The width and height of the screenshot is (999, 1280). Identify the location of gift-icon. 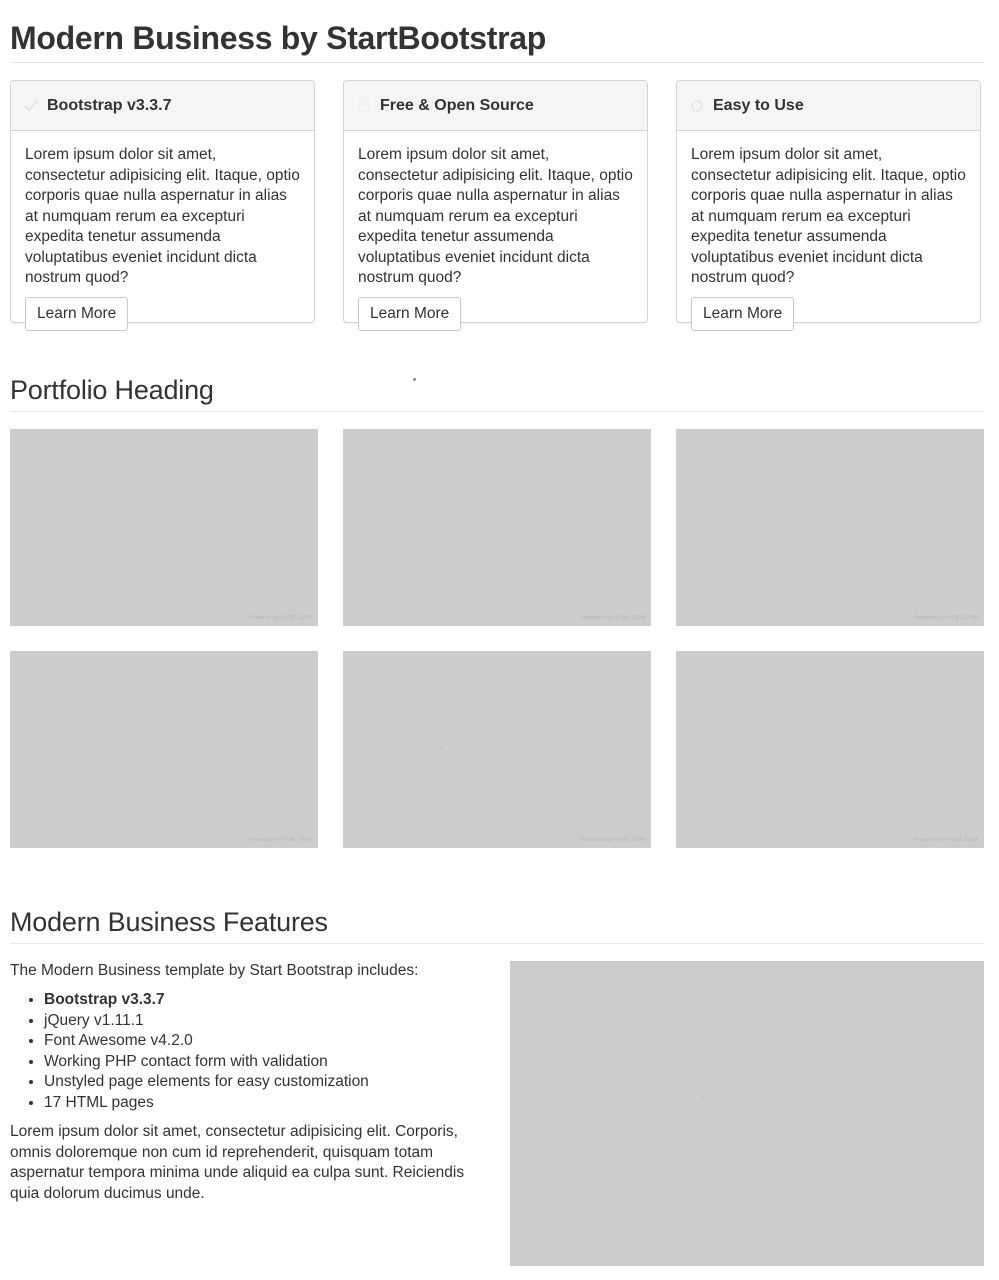
(366, 106).